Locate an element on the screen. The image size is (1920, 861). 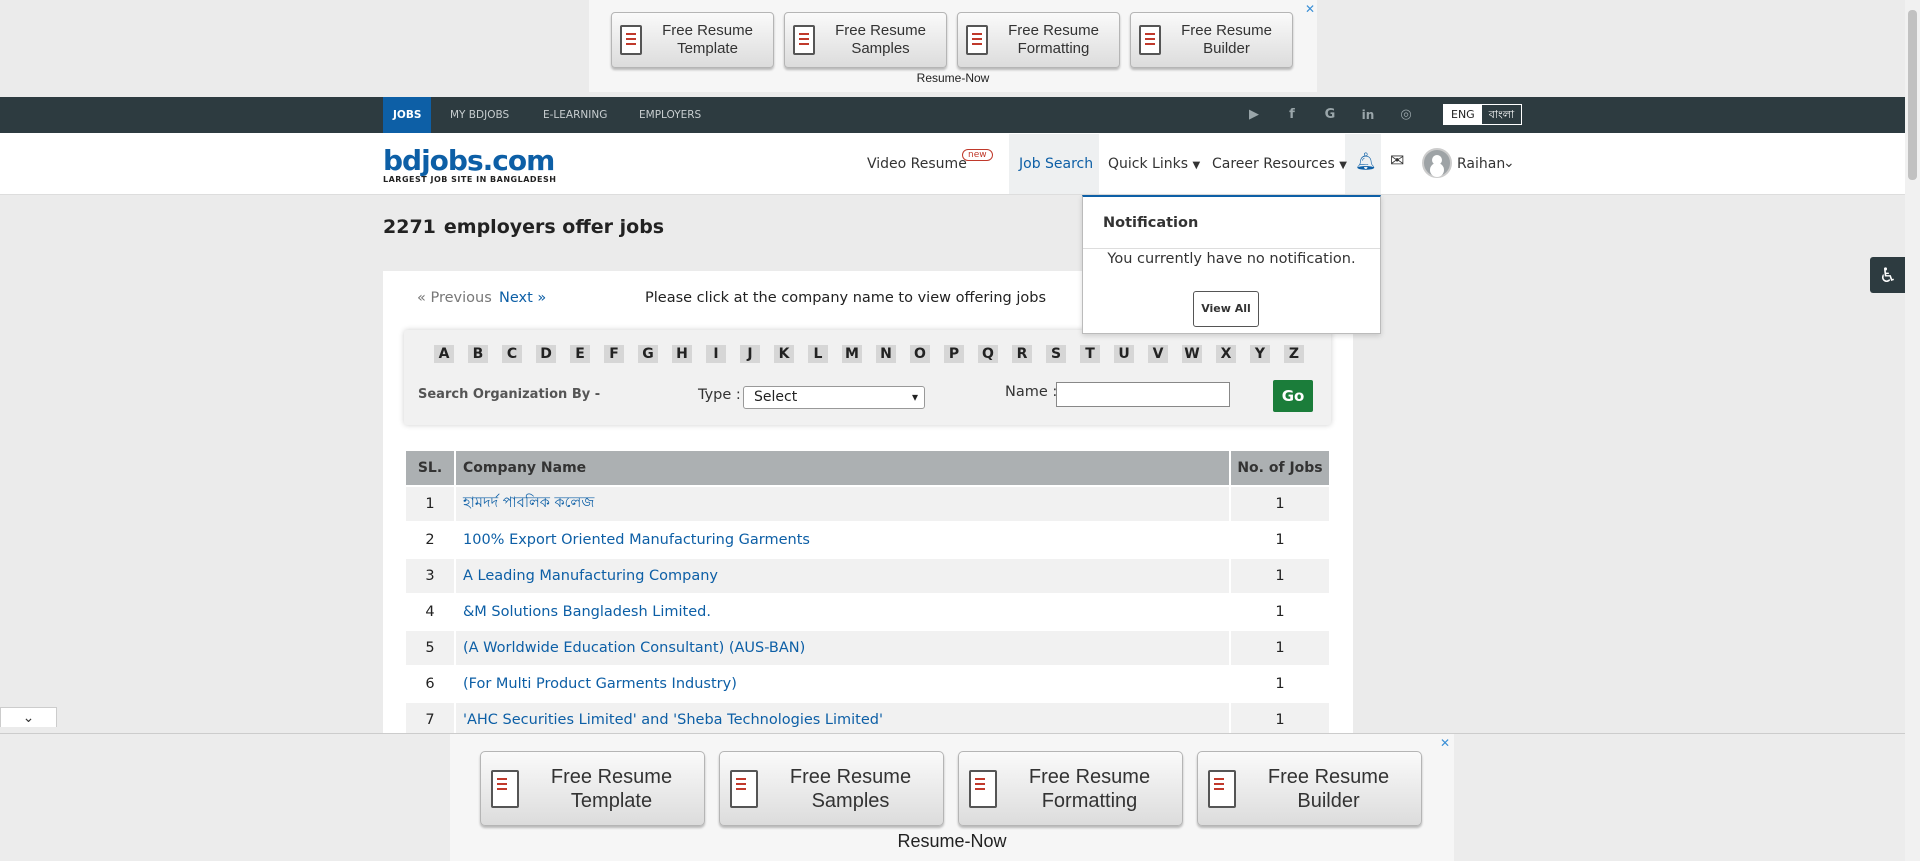
google-icon: G is located at coordinates (1330, 115).